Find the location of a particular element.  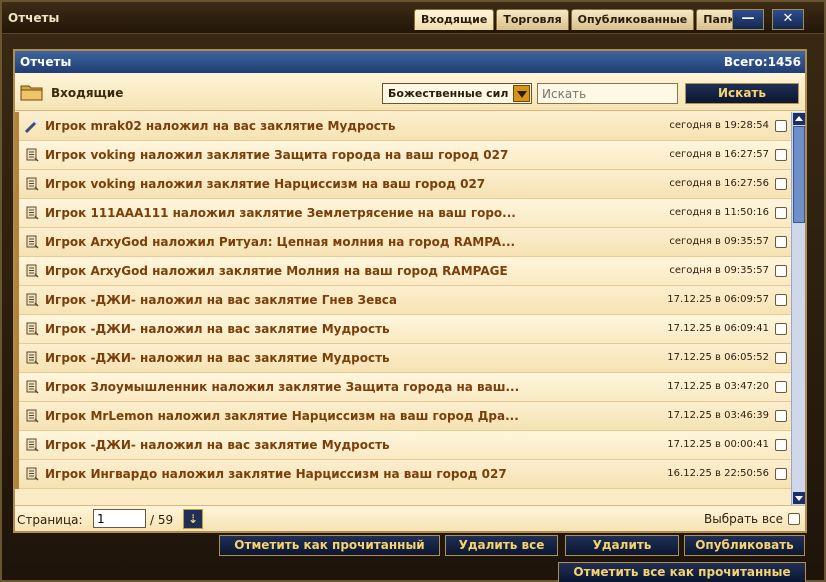

close-icon: ✕ is located at coordinates (788, 18).